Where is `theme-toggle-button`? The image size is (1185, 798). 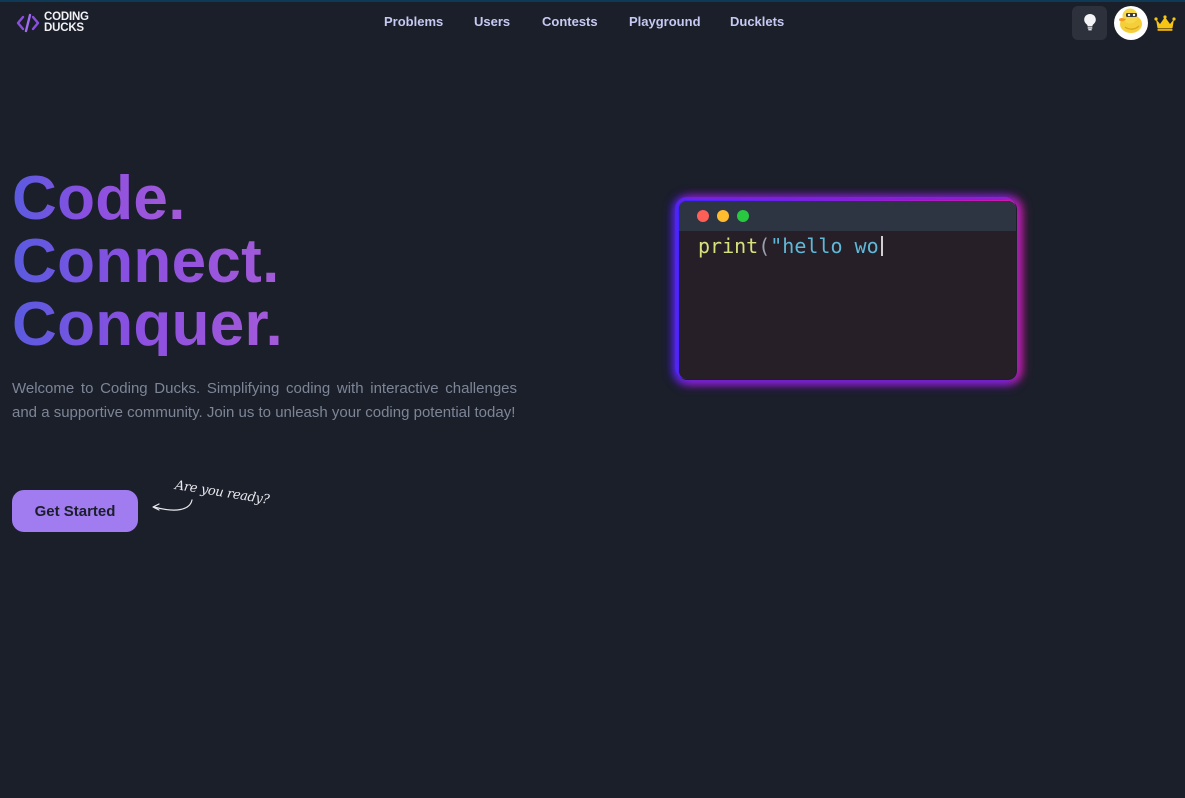
theme-toggle-button is located at coordinates (1089, 23).